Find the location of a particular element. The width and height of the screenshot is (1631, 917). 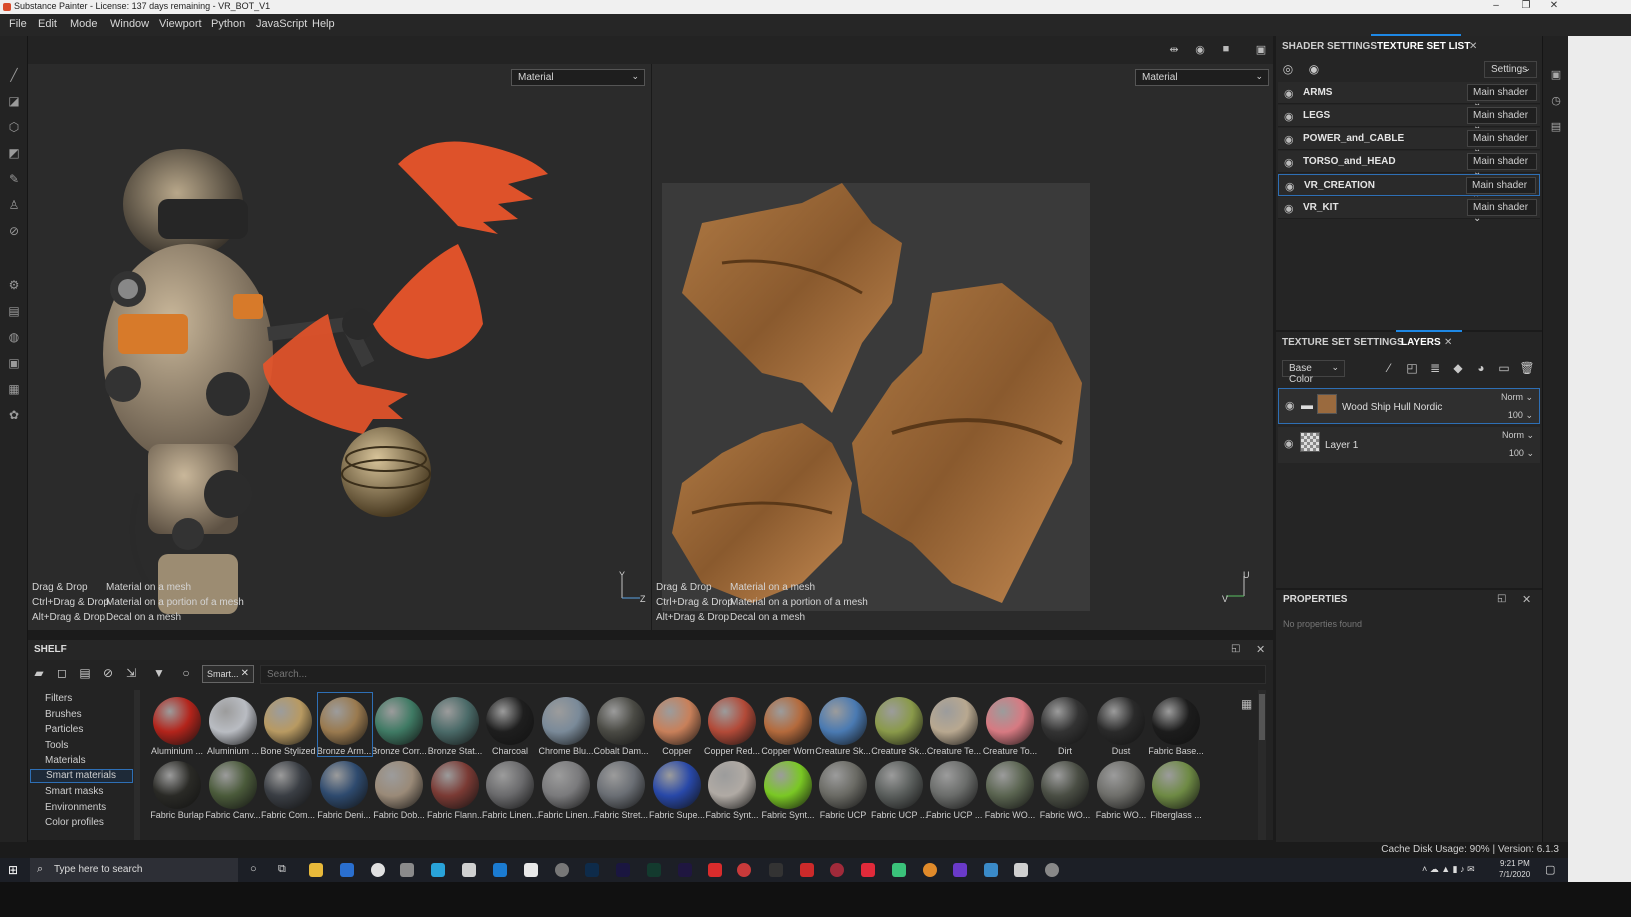

minimize-button: – is located at coordinates (1496, 7).